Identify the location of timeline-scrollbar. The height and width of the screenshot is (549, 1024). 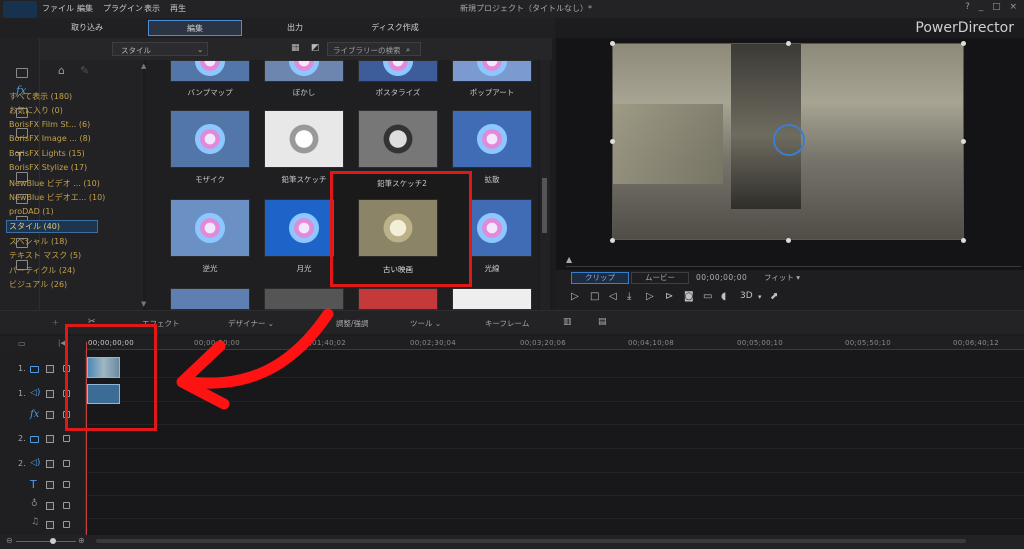
(531, 541).